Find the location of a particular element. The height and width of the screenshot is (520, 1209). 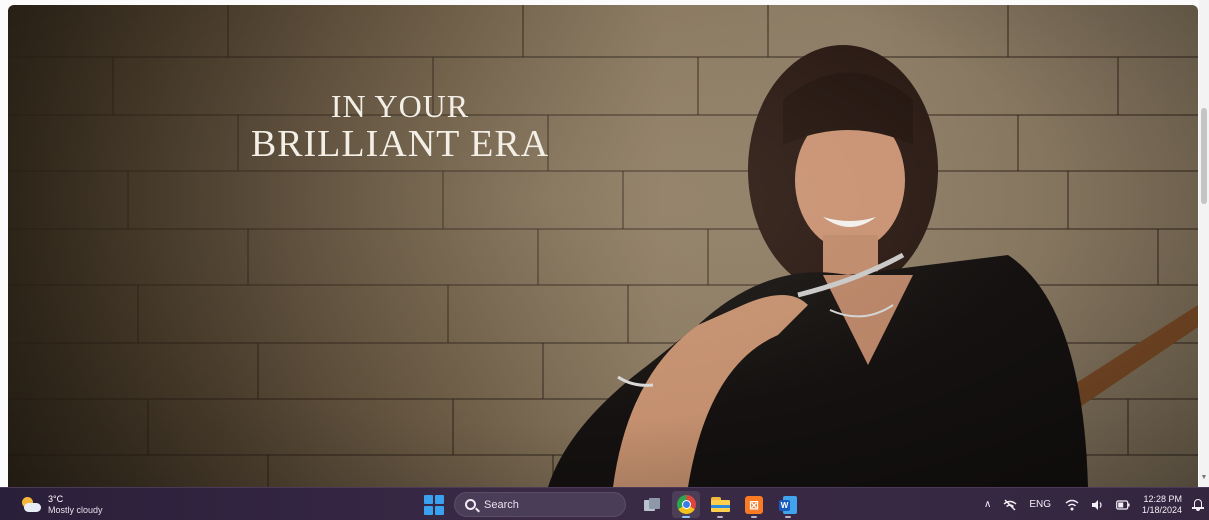

hero-headline: IN YOUR BRILLIANT ERA is located at coordinates (400, 127).